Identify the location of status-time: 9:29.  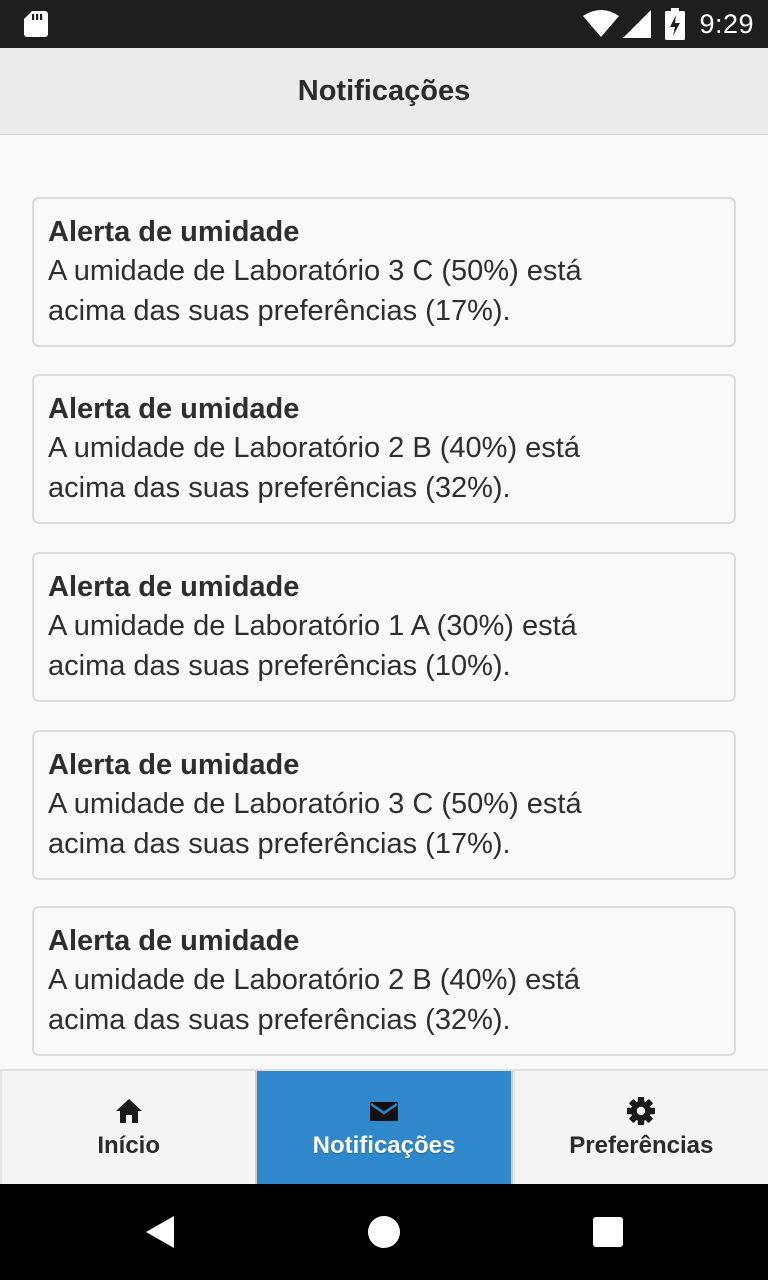
(726, 23).